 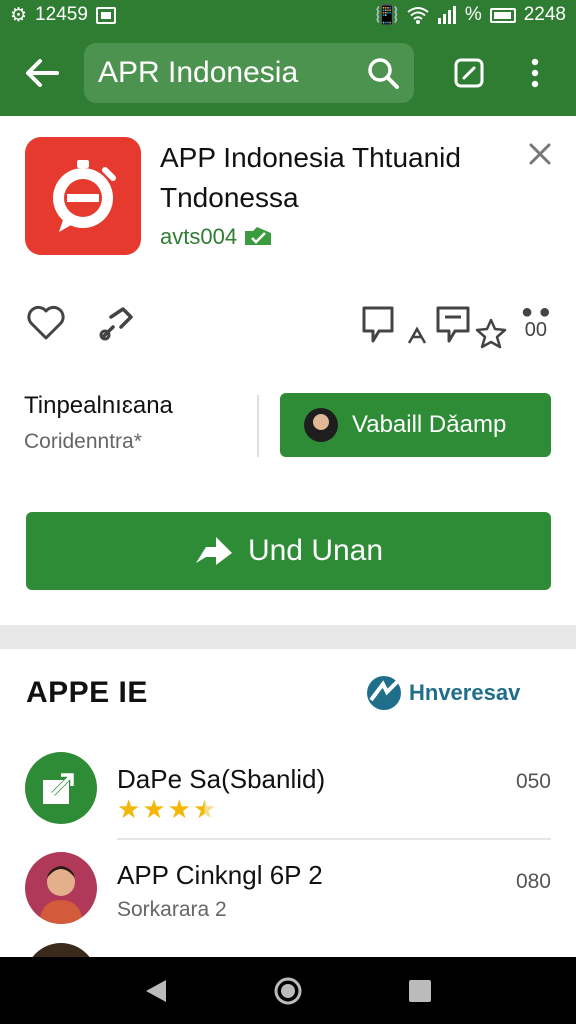 What do you see at coordinates (321, 425) in the screenshot?
I see `contact-avatar` at bounding box center [321, 425].